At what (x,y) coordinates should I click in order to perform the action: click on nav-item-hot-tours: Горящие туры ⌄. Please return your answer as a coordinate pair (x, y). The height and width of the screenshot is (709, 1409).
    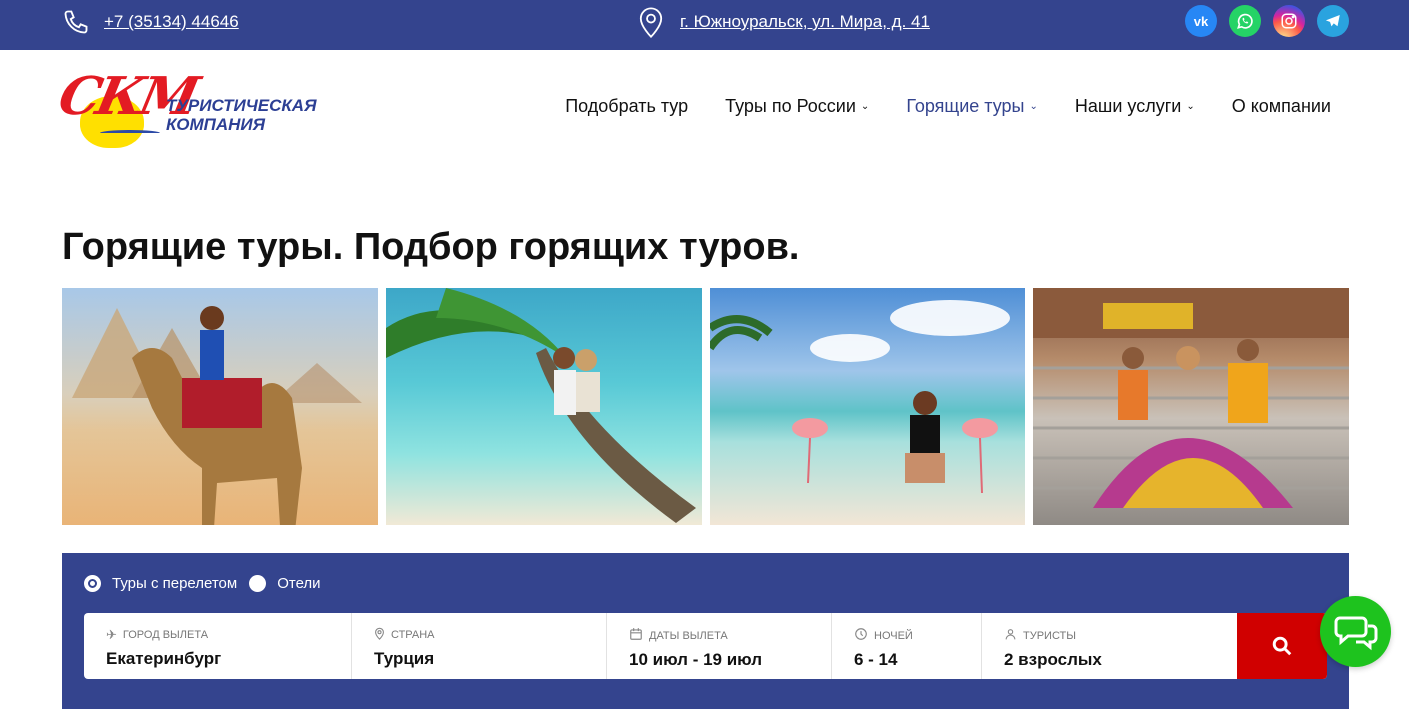
    Looking at the image, I should click on (972, 106).